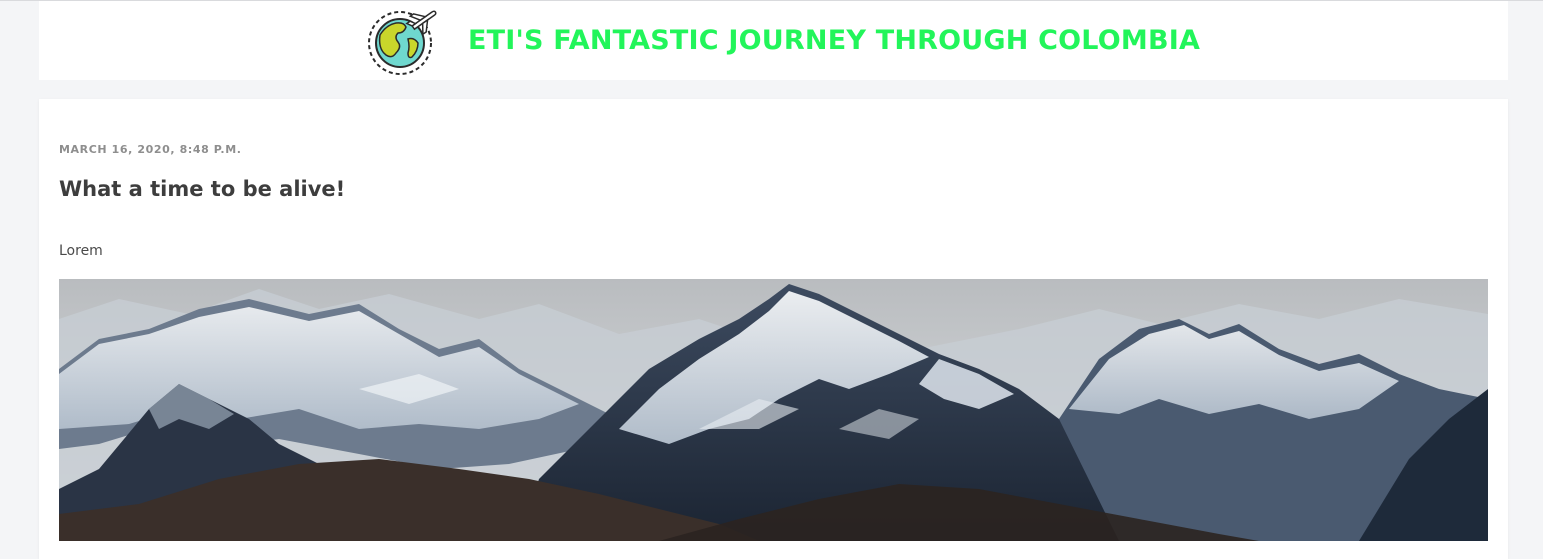 The height and width of the screenshot is (559, 1543). Describe the element at coordinates (834, 40) in the screenshot. I see `site-title: ETI'S FANTASTIC JOURNEY THROUGH COLOMBIA` at that location.